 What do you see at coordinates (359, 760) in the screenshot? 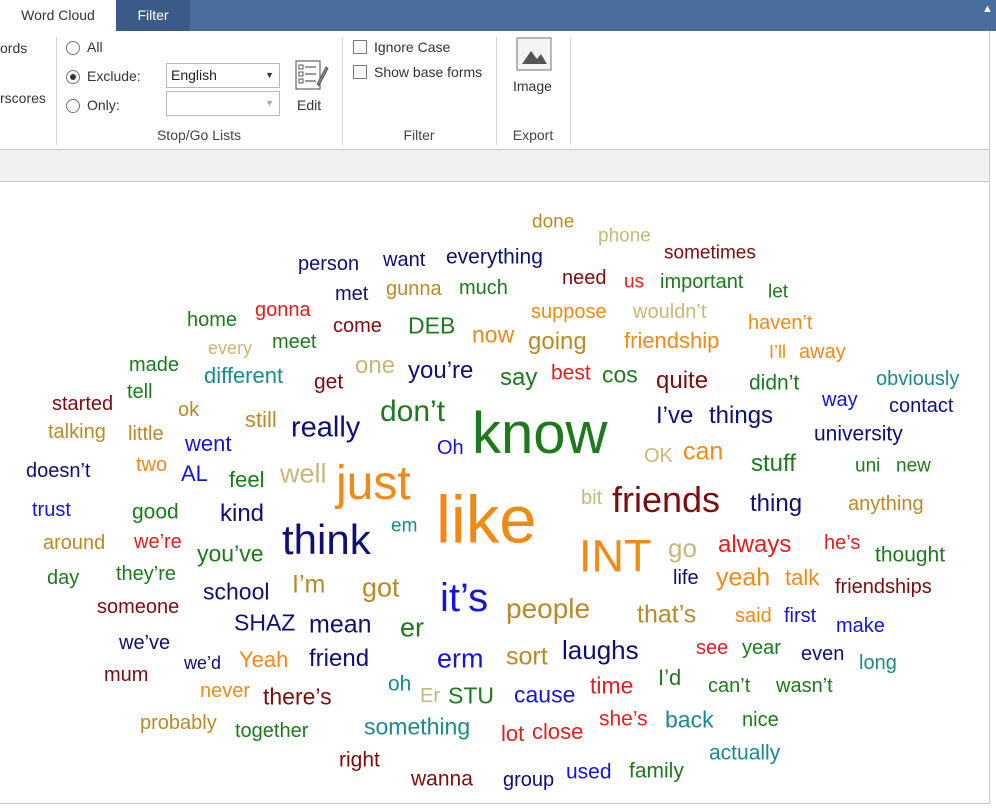
I see `cloud-word: right` at bounding box center [359, 760].